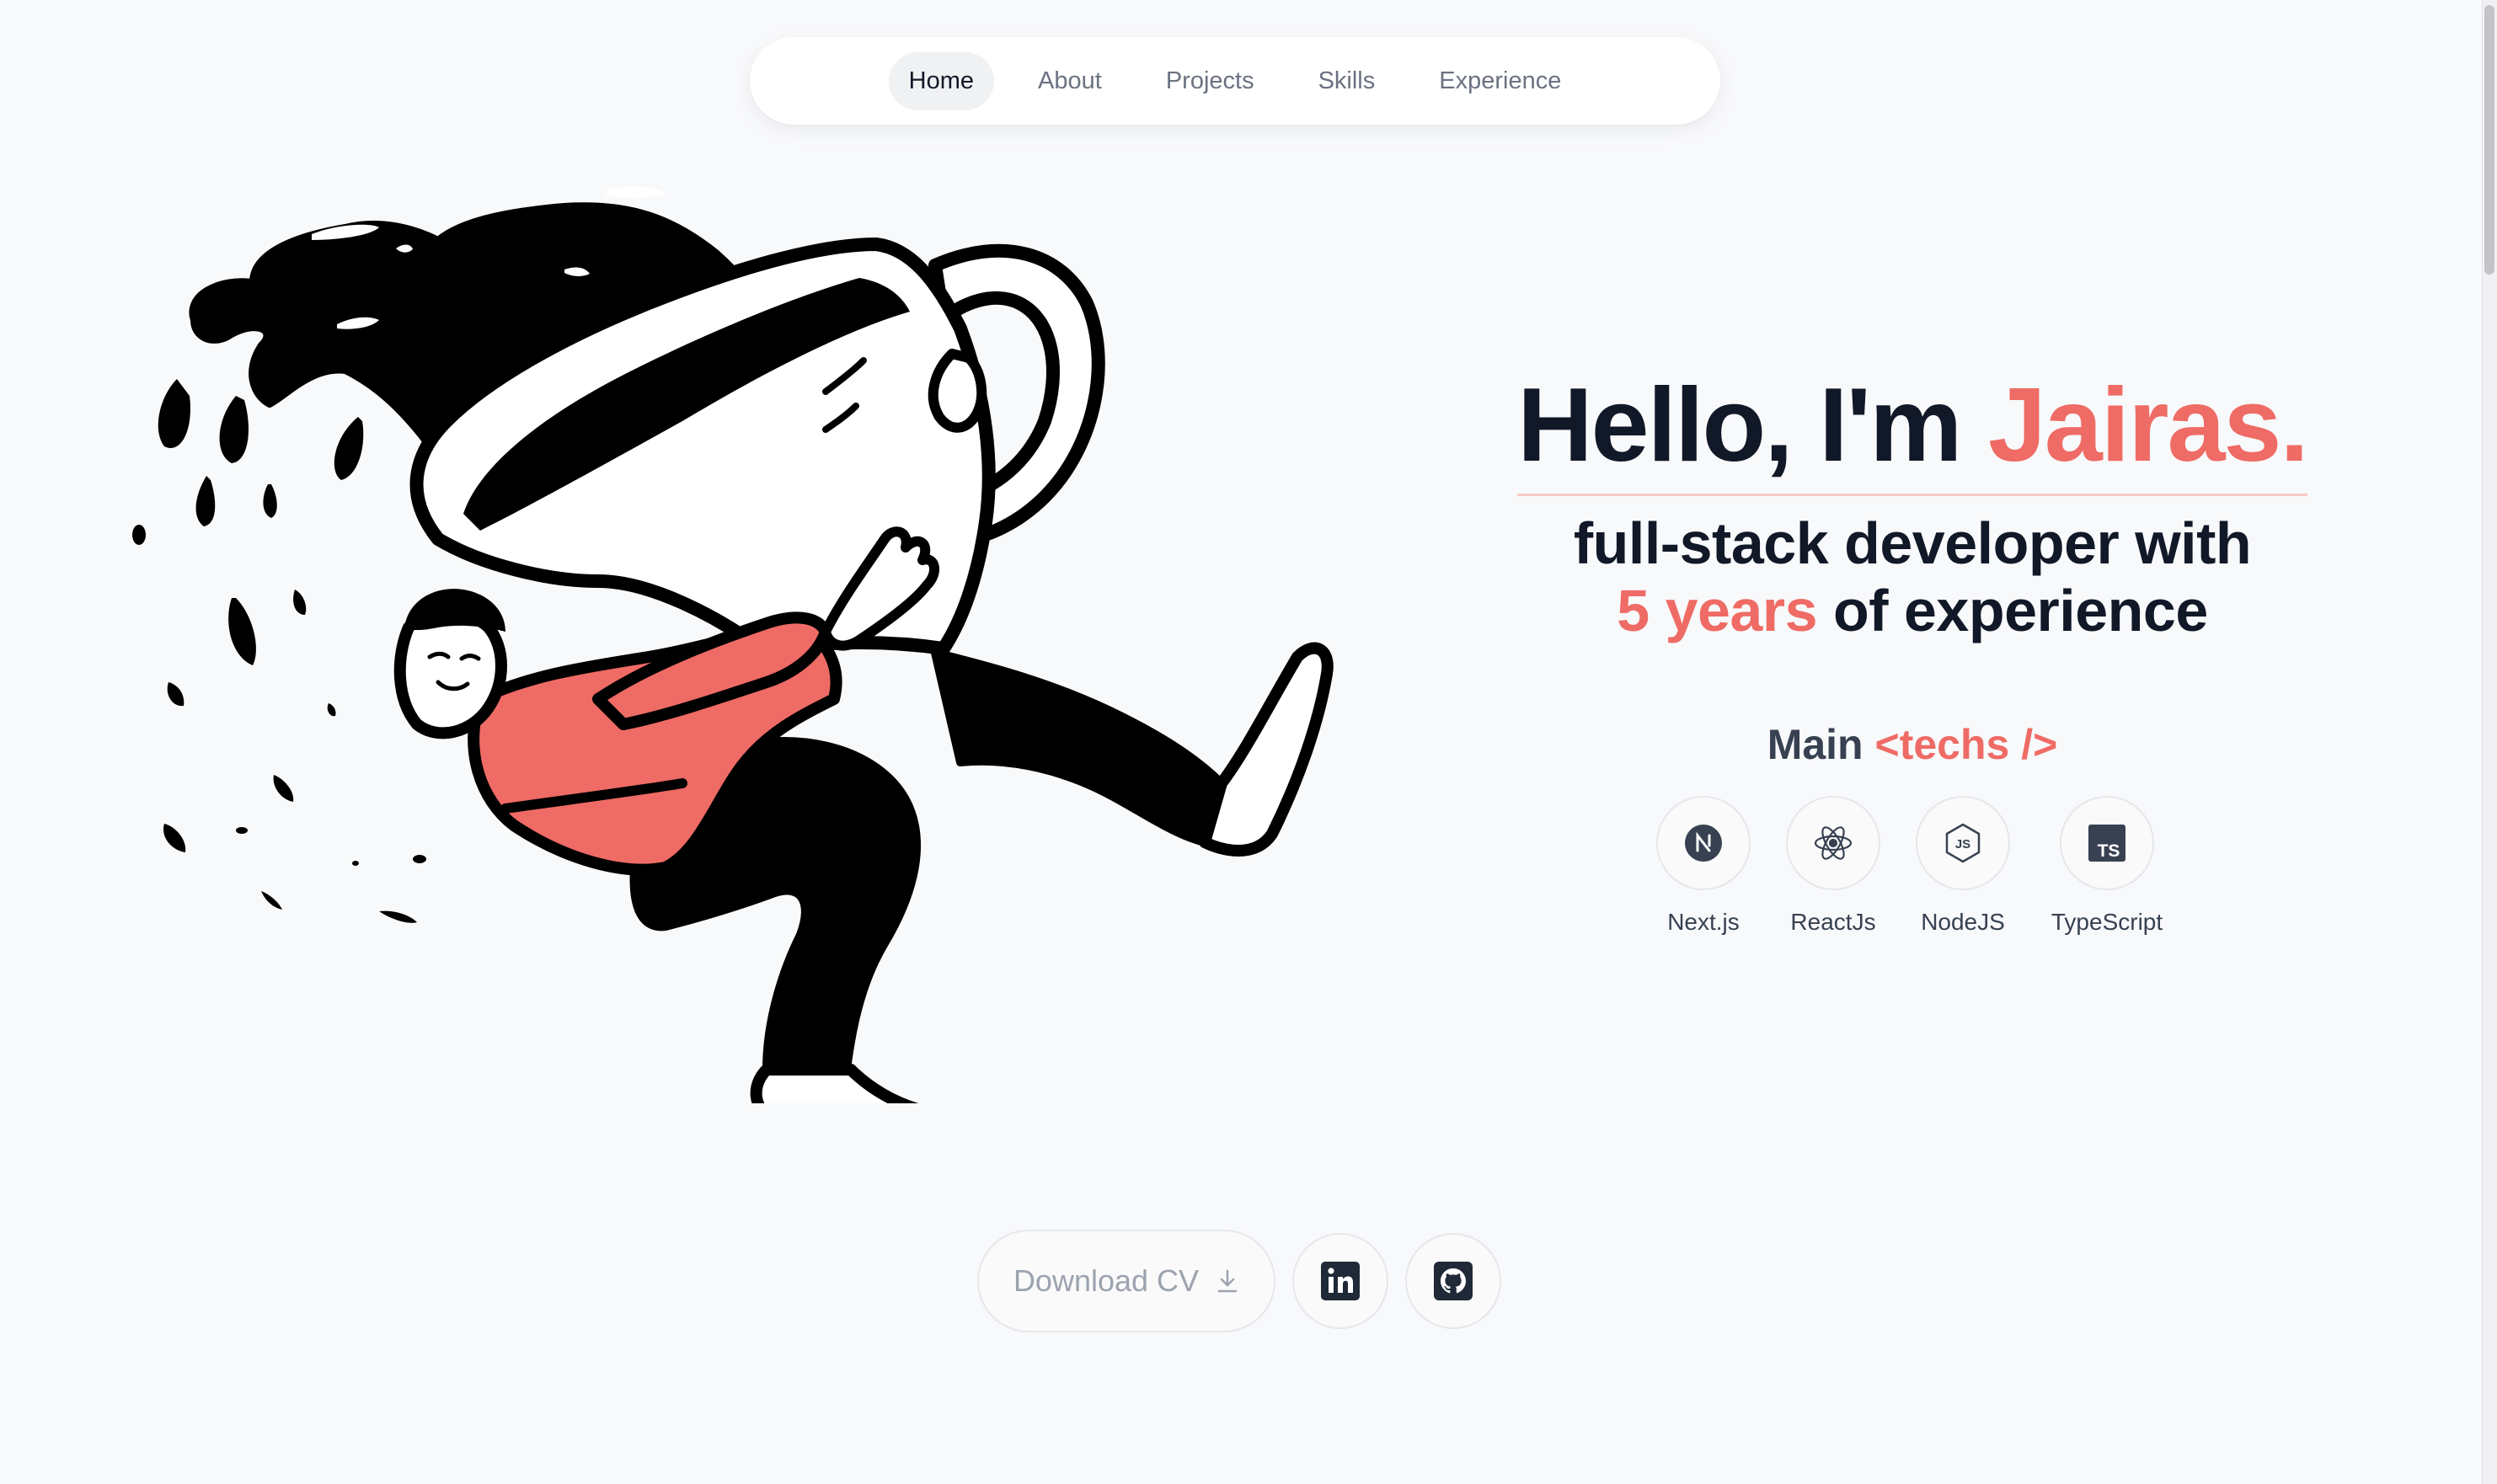  I want to click on nodejs-icon: JS, so click(1963, 844).